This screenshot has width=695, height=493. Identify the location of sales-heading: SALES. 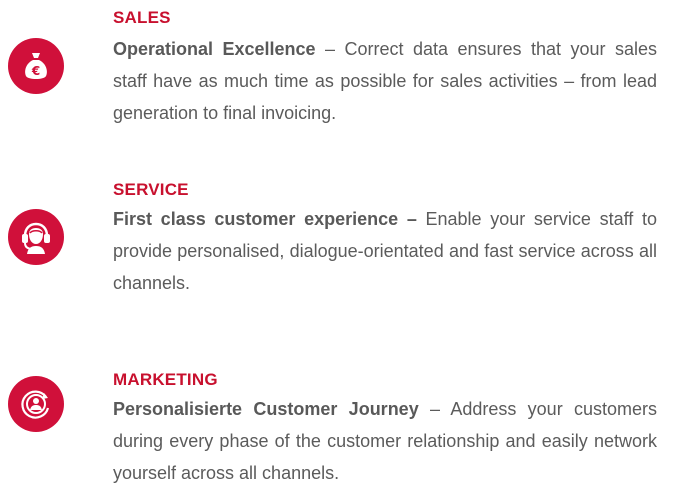
(142, 17).